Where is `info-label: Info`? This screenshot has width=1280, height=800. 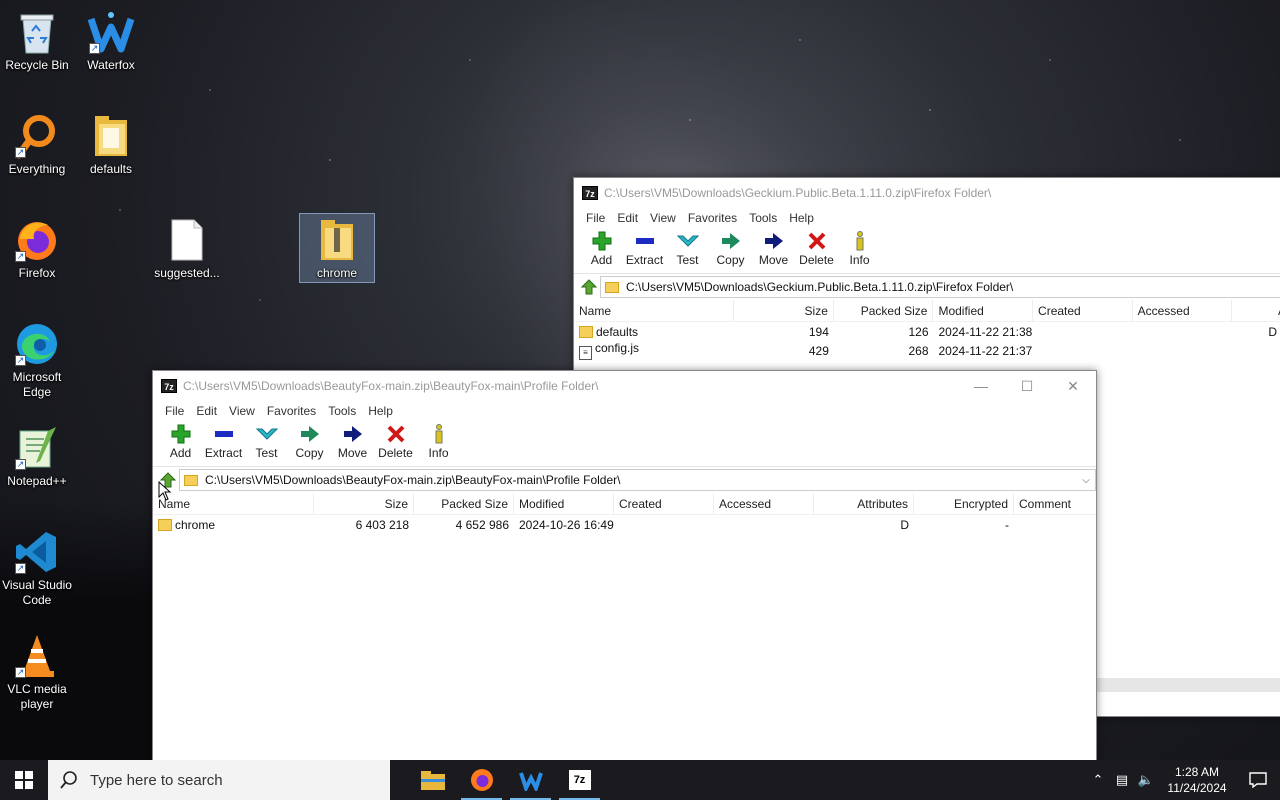
info-label: Info is located at coordinates (438, 453).